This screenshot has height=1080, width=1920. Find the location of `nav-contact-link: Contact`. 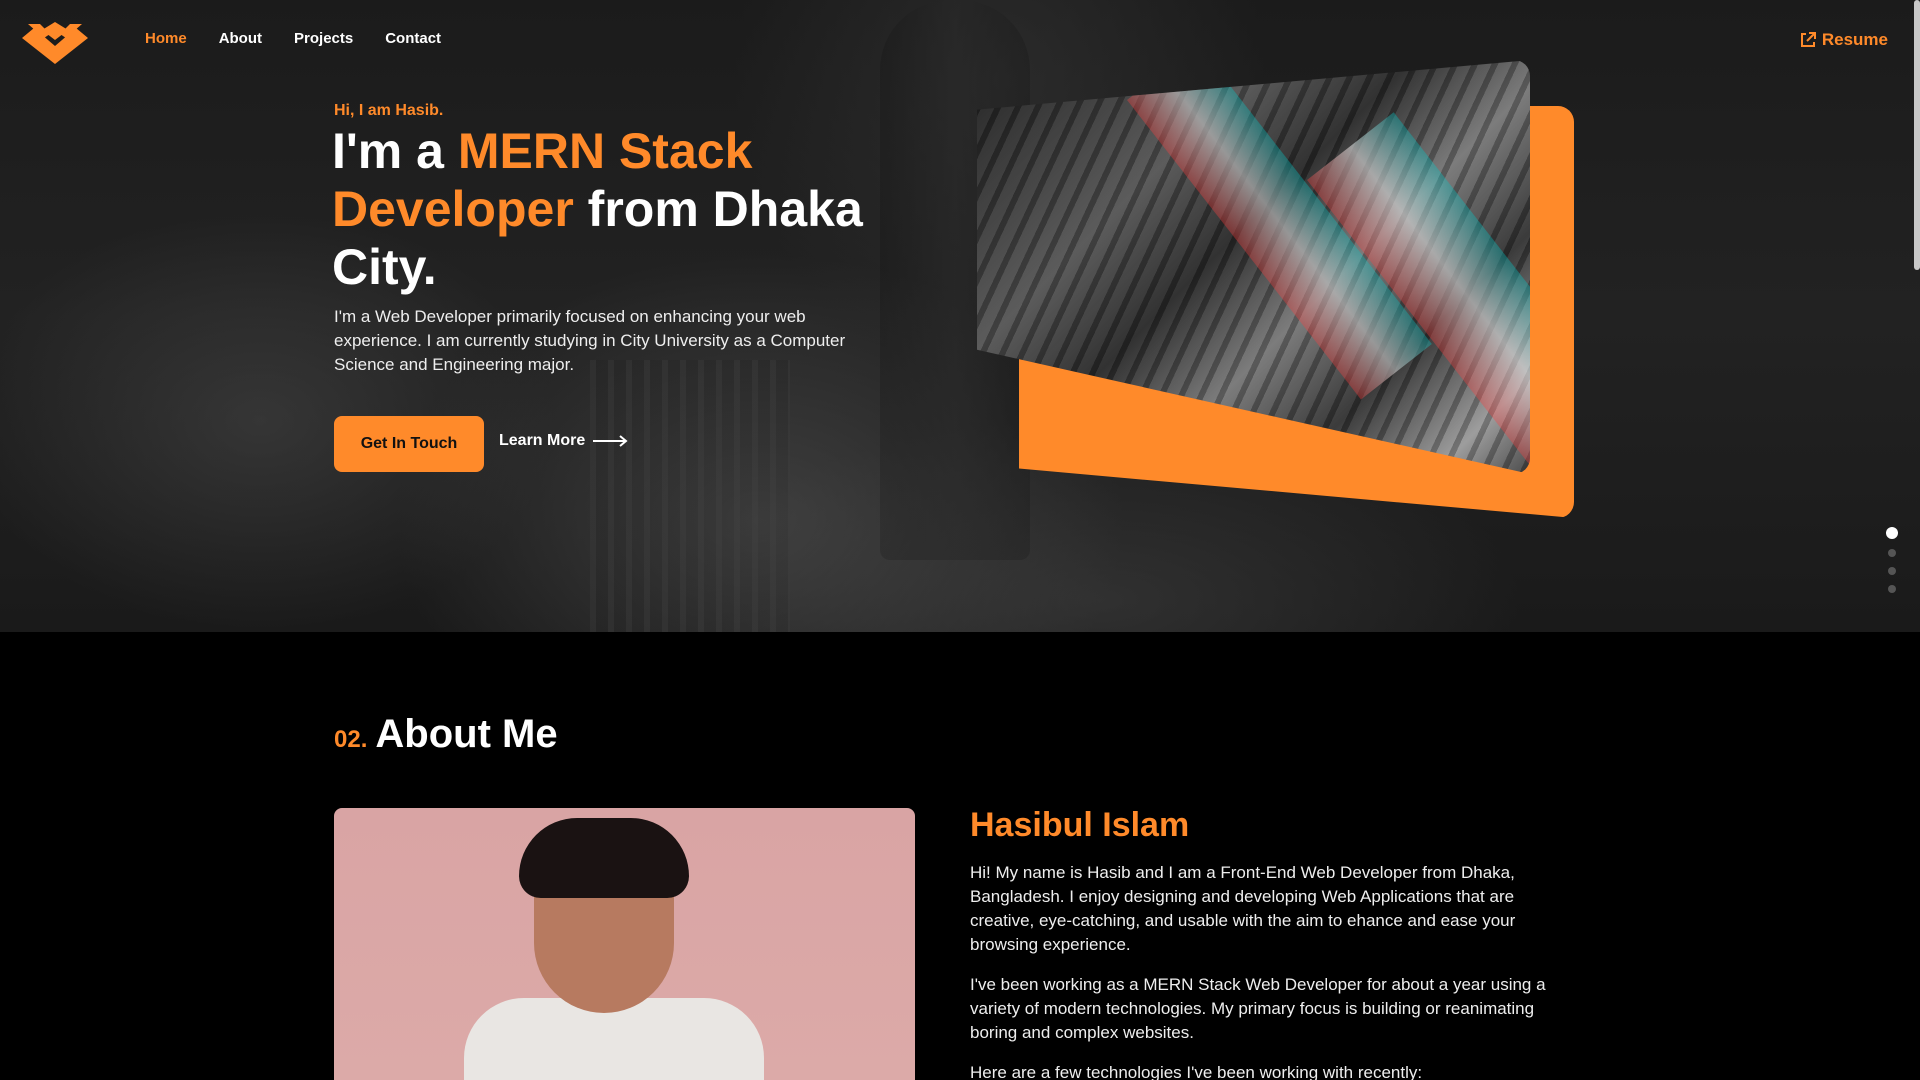

nav-contact-link: Contact is located at coordinates (413, 38).